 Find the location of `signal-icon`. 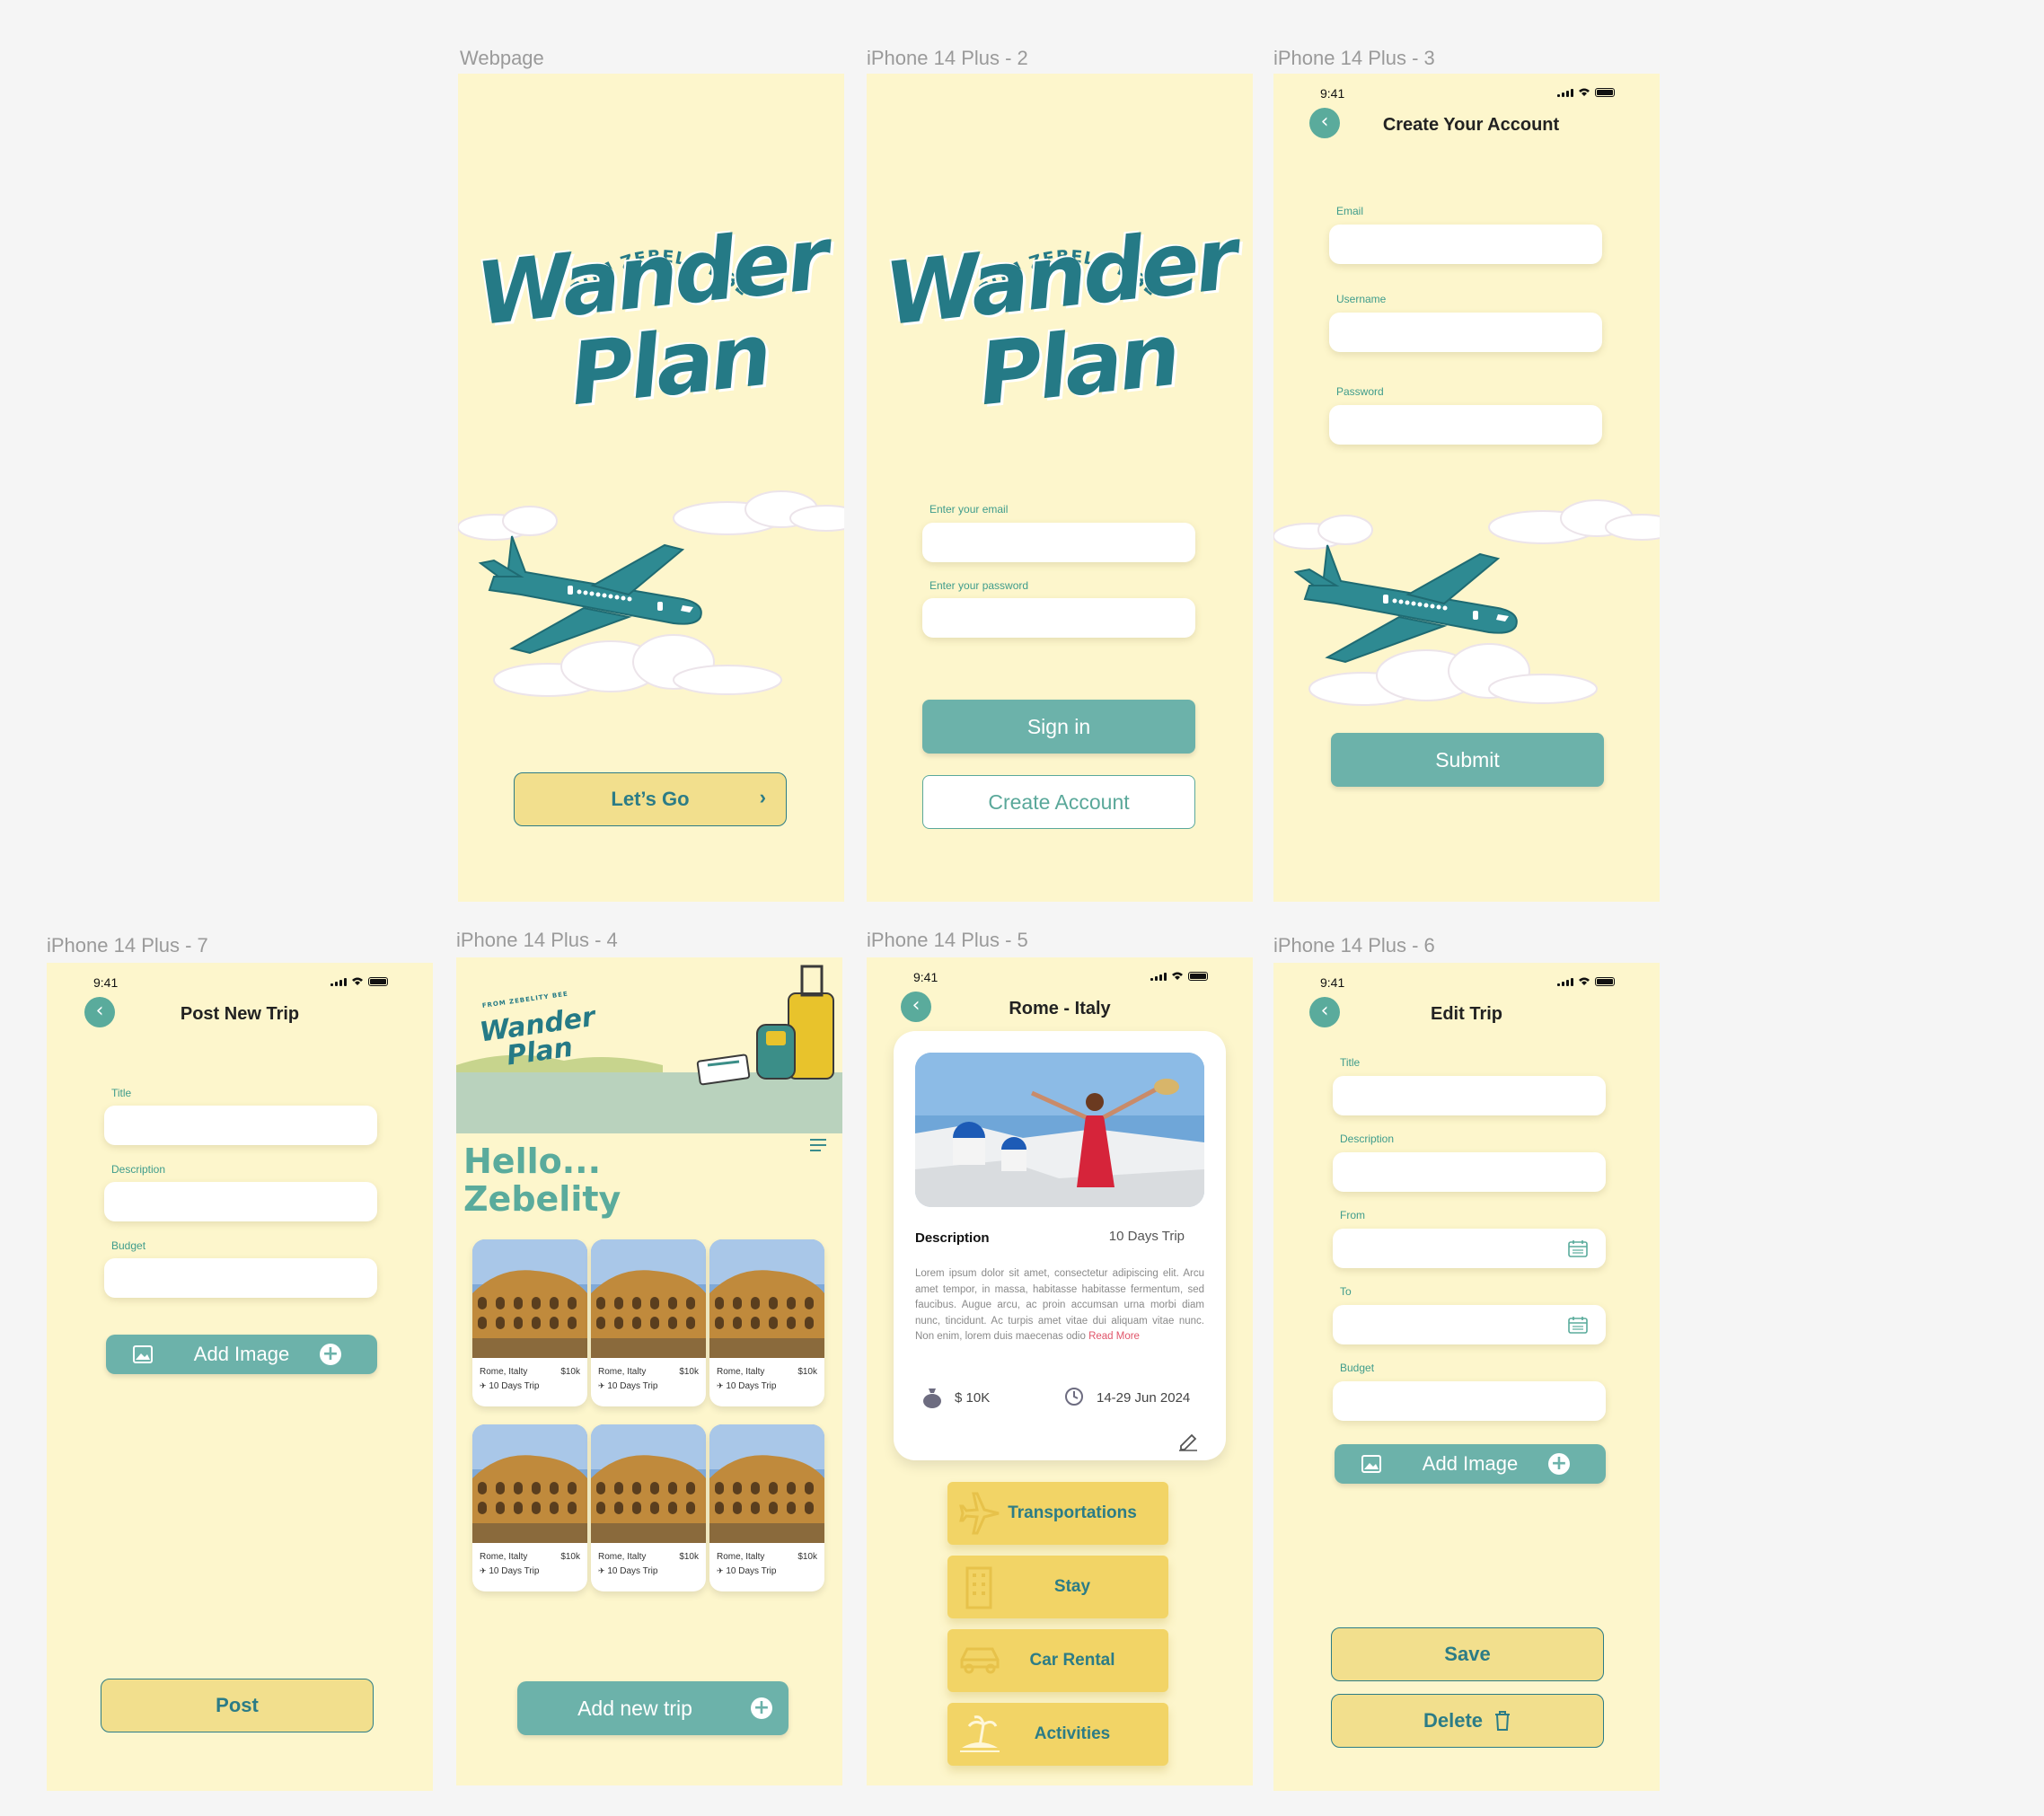

signal-icon is located at coordinates (338, 981).